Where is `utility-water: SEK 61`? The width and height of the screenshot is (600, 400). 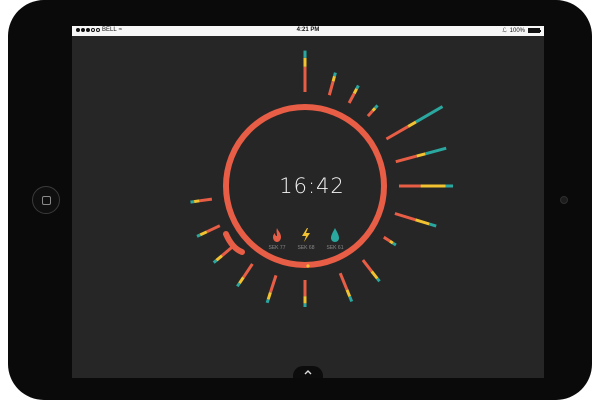 utility-water: SEK 61 is located at coordinates (335, 239).